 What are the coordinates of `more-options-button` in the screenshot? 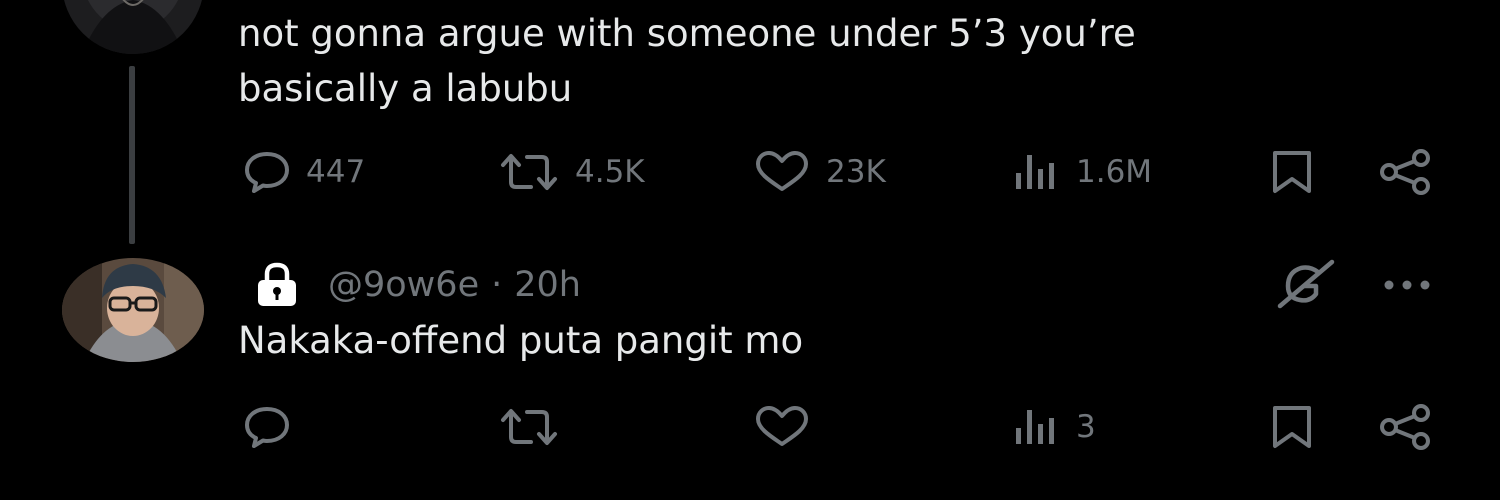 It's located at (1407, 287).